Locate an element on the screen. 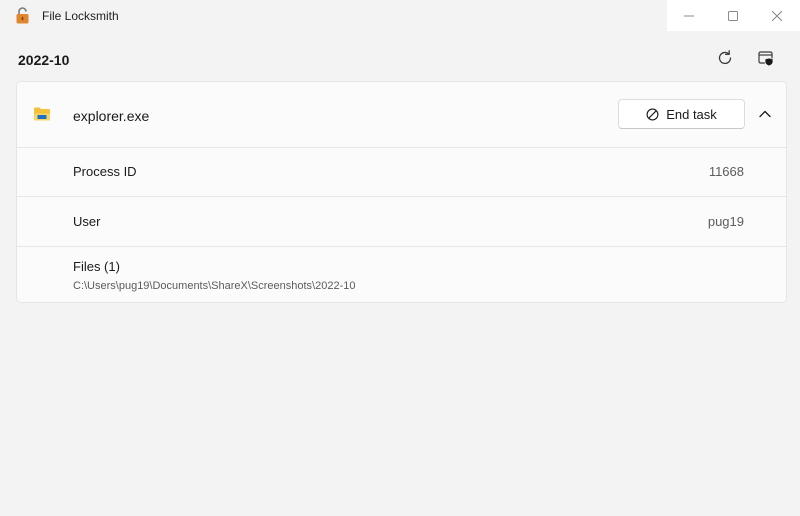 The image size is (800, 516). process-id-row: Process ID 11668 is located at coordinates (401, 172).